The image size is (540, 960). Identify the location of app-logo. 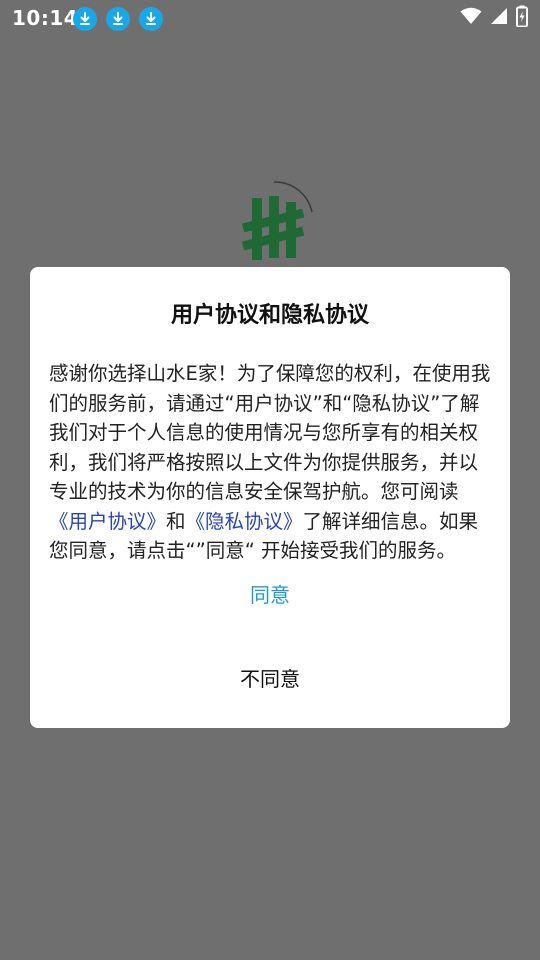
(274, 221).